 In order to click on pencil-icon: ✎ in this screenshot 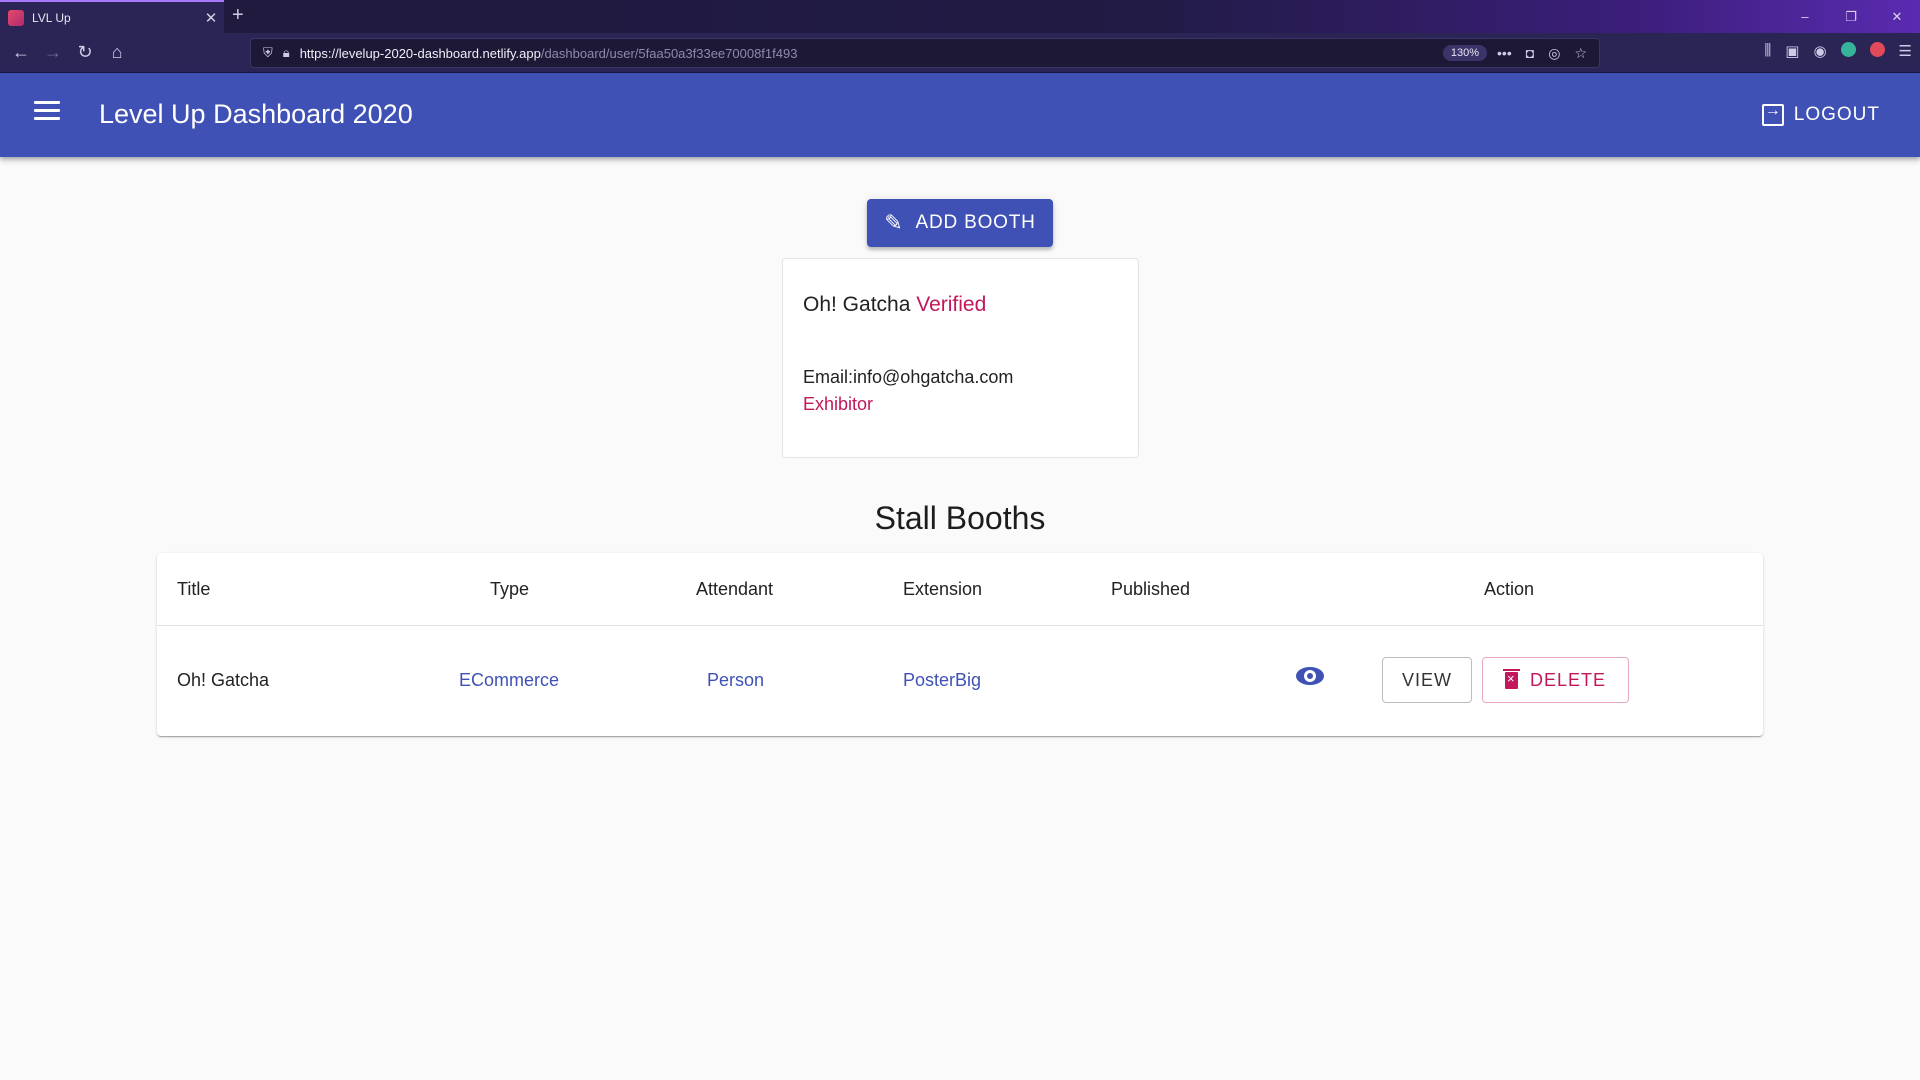, I will do `click(894, 222)`.